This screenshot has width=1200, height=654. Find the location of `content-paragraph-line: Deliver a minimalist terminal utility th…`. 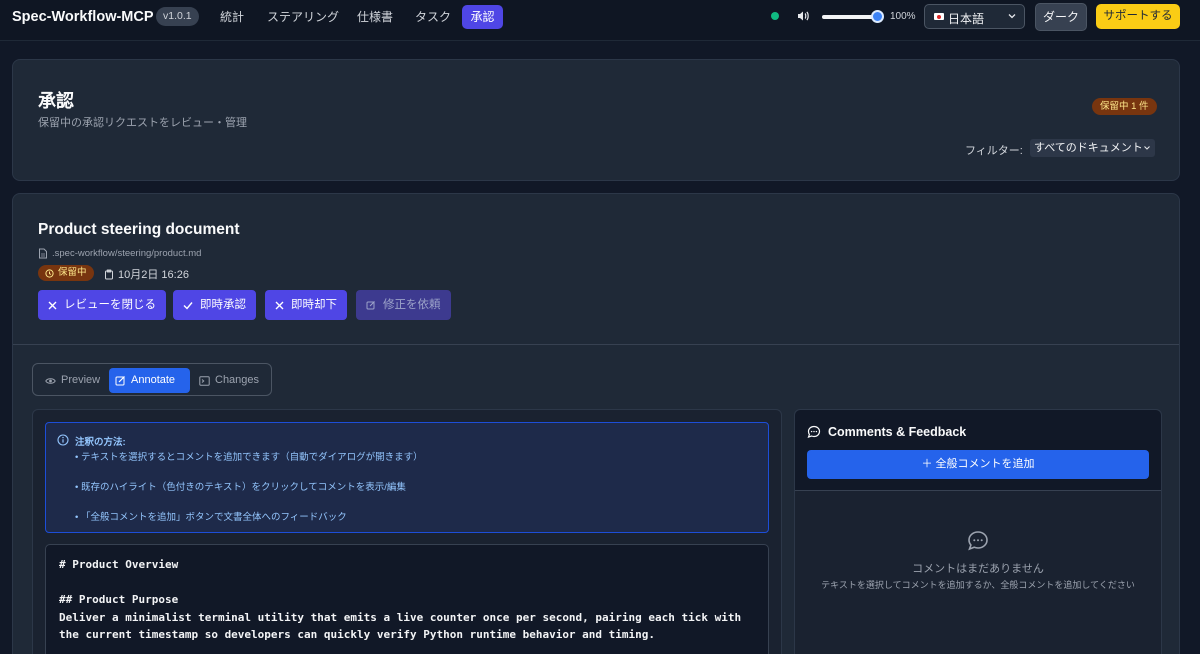

content-paragraph-line: Deliver a minimalist terminal utility th… is located at coordinates (400, 617).